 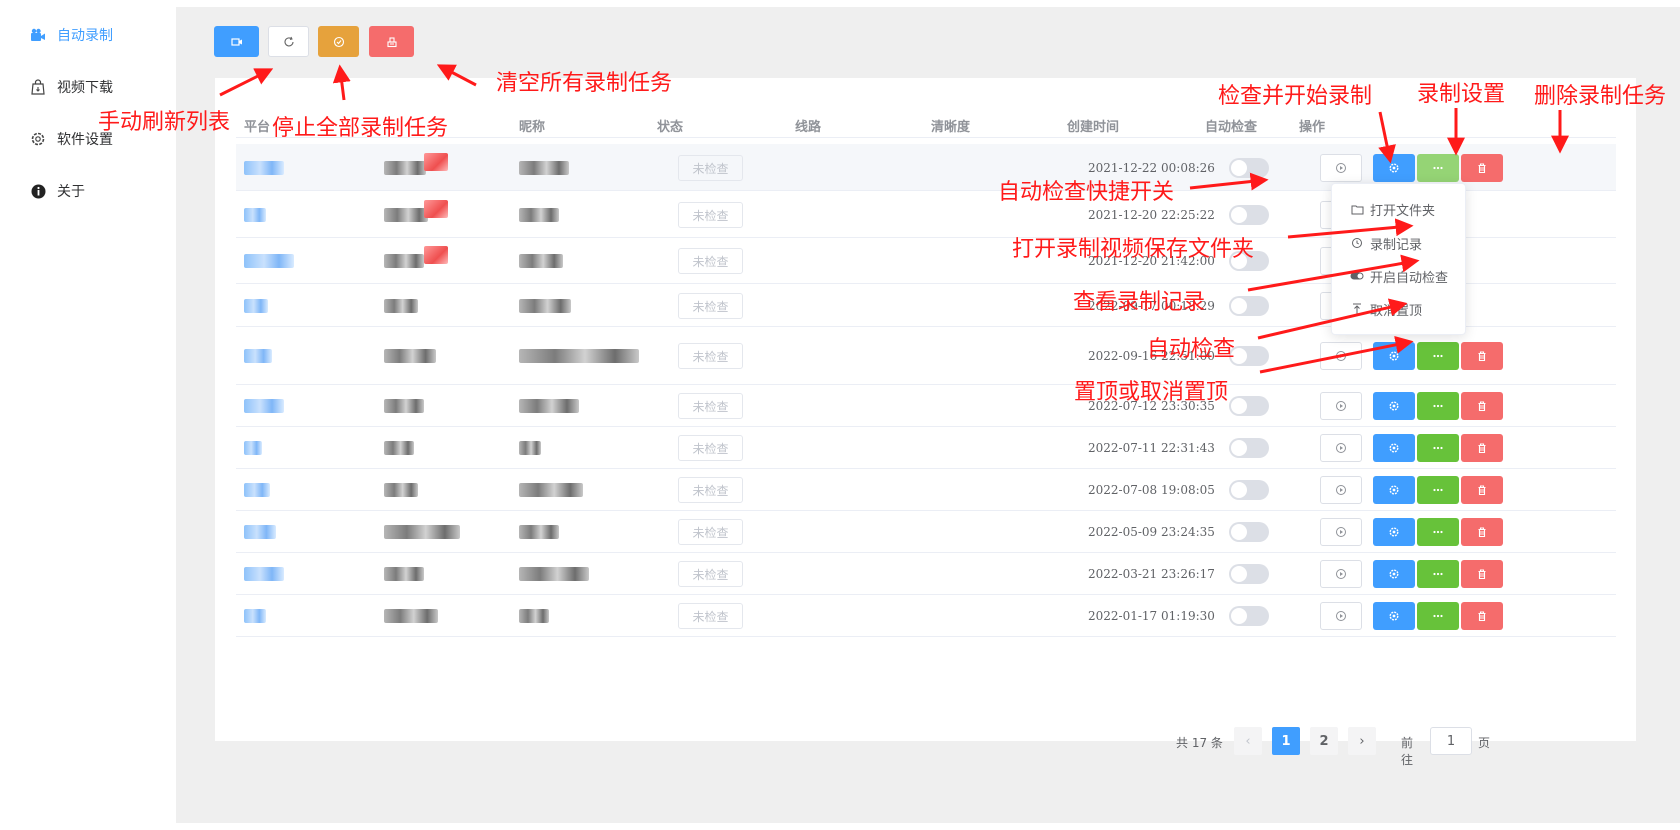 What do you see at coordinates (808, 127) in the screenshot?
I see `header-line: 线路` at bounding box center [808, 127].